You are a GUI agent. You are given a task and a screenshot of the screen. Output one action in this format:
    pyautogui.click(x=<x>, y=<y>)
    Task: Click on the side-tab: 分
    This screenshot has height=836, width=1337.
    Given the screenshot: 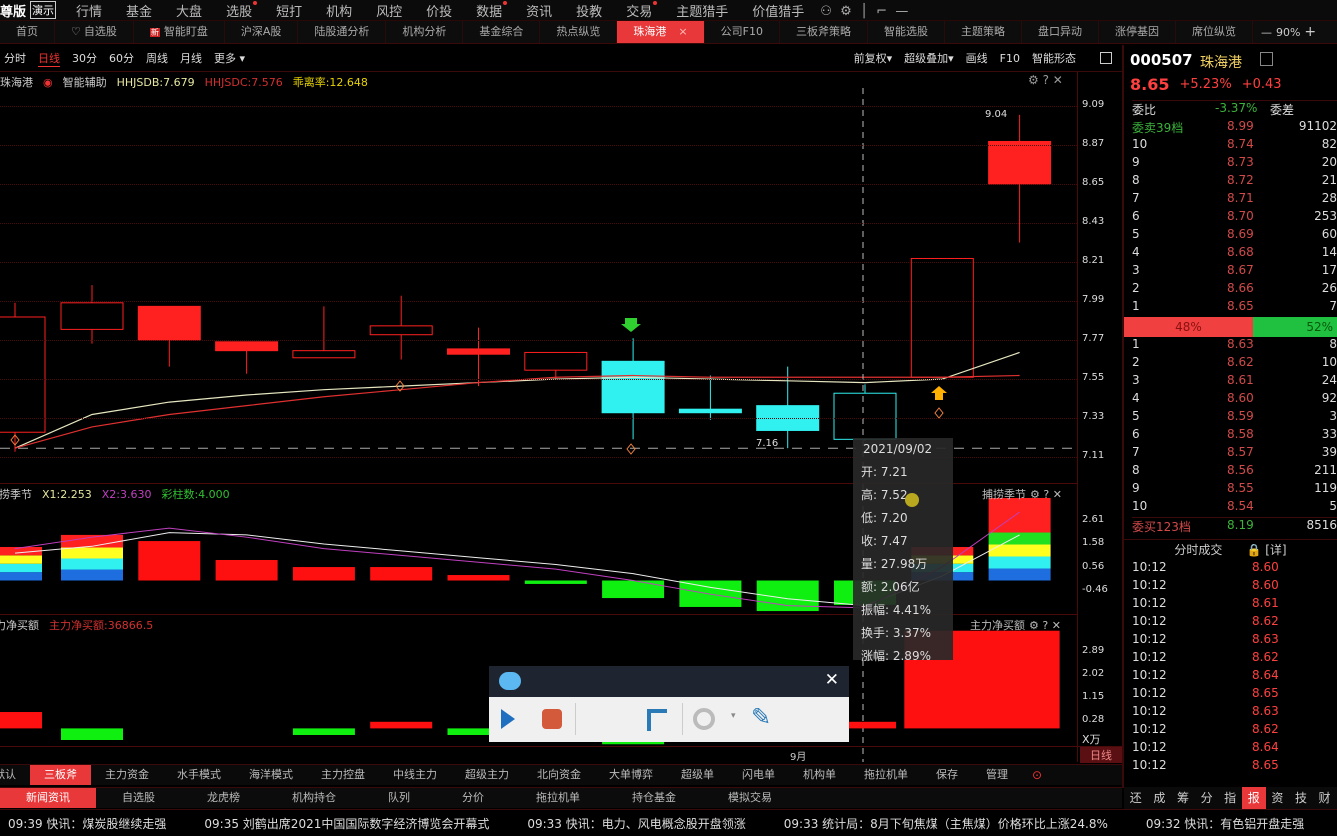 What is the action you would take?
    pyautogui.click(x=1207, y=798)
    